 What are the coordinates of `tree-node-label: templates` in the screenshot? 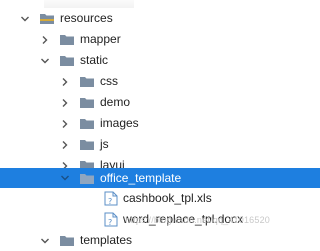 It's located at (106, 240).